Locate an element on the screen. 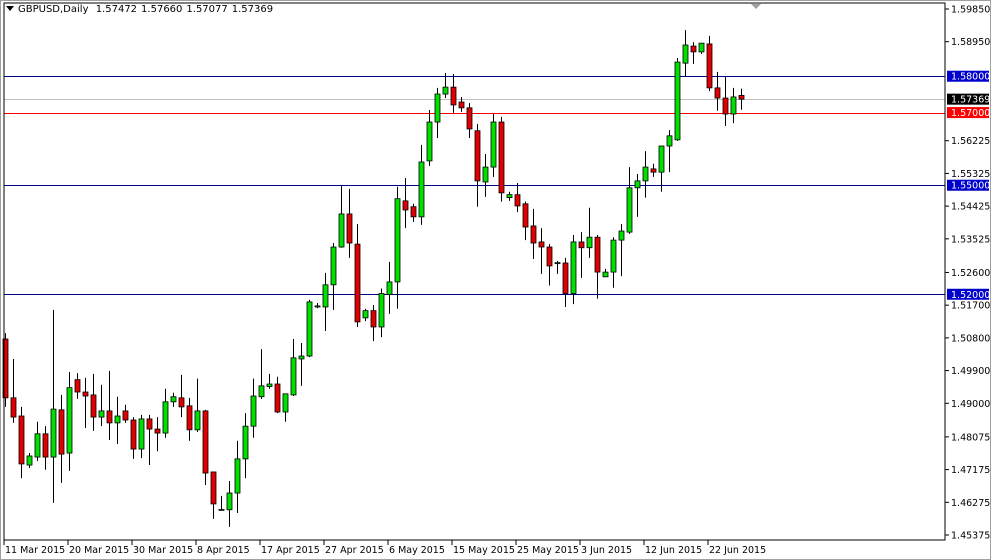 This screenshot has height=560, width=991. y-tick-label: 1.53525 is located at coordinates (970, 239).